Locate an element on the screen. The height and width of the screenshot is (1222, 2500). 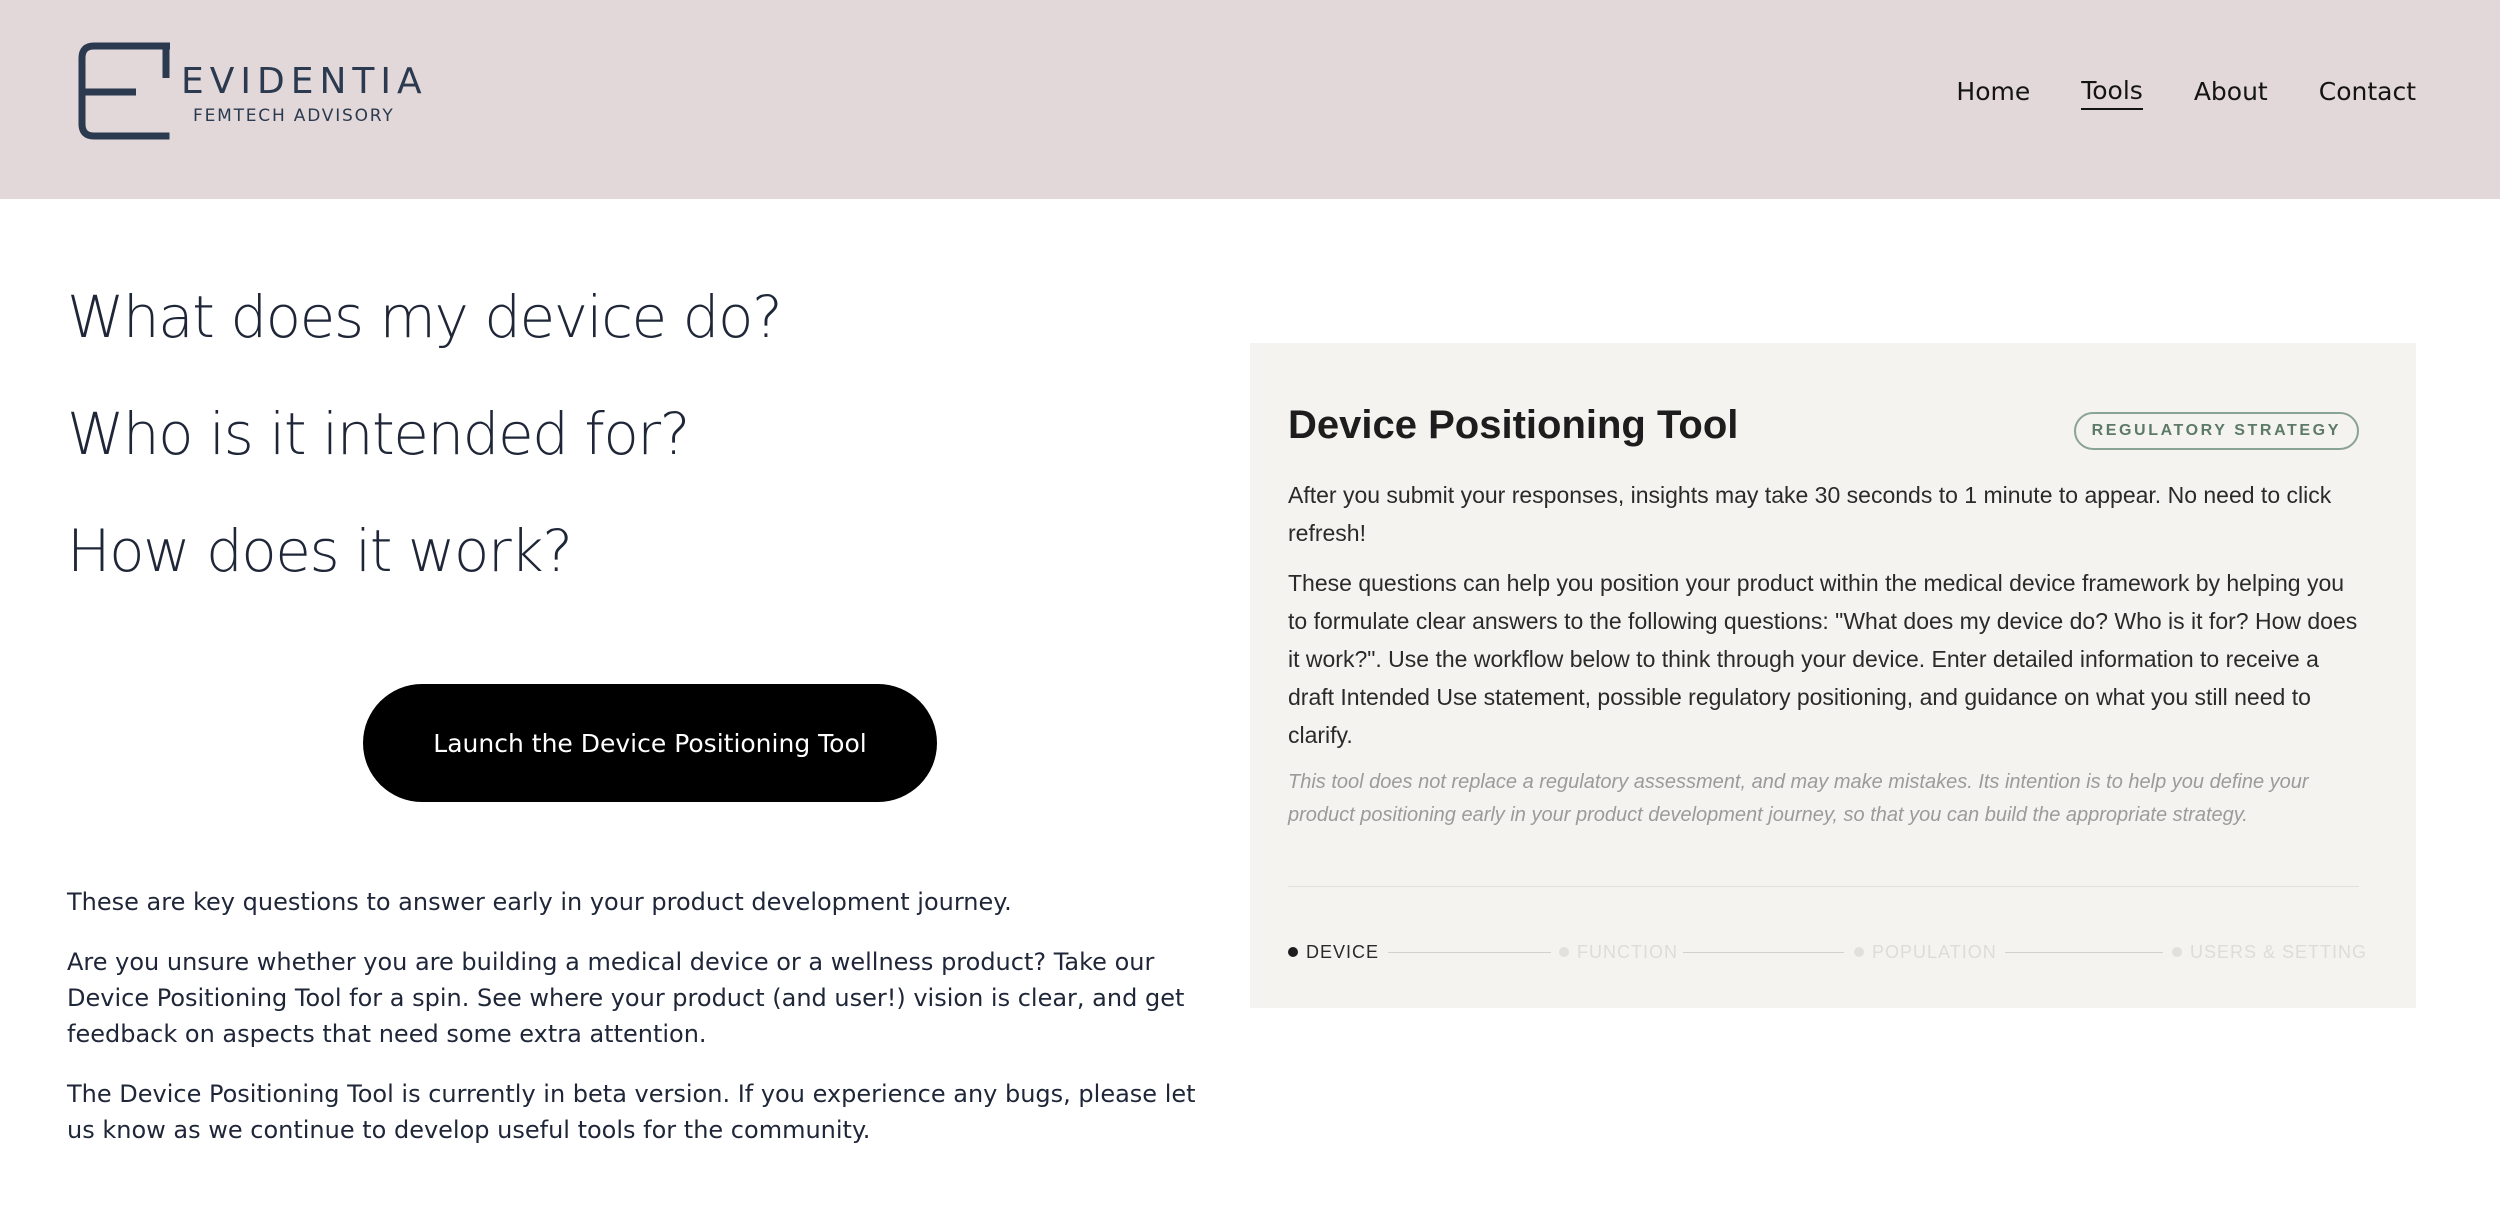
nav-home: Home is located at coordinates (1993, 92).